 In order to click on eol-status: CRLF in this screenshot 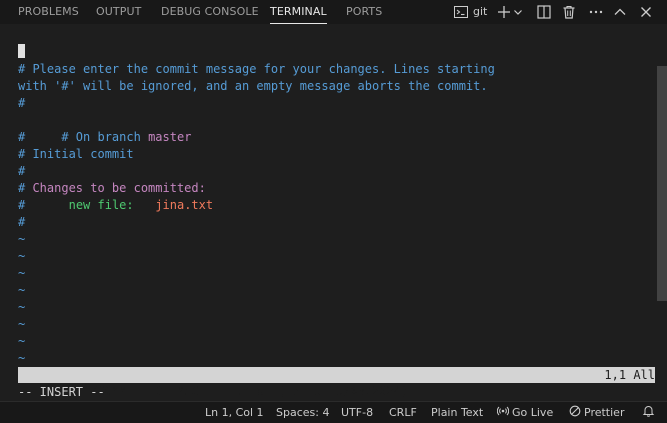, I will do `click(403, 412)`.